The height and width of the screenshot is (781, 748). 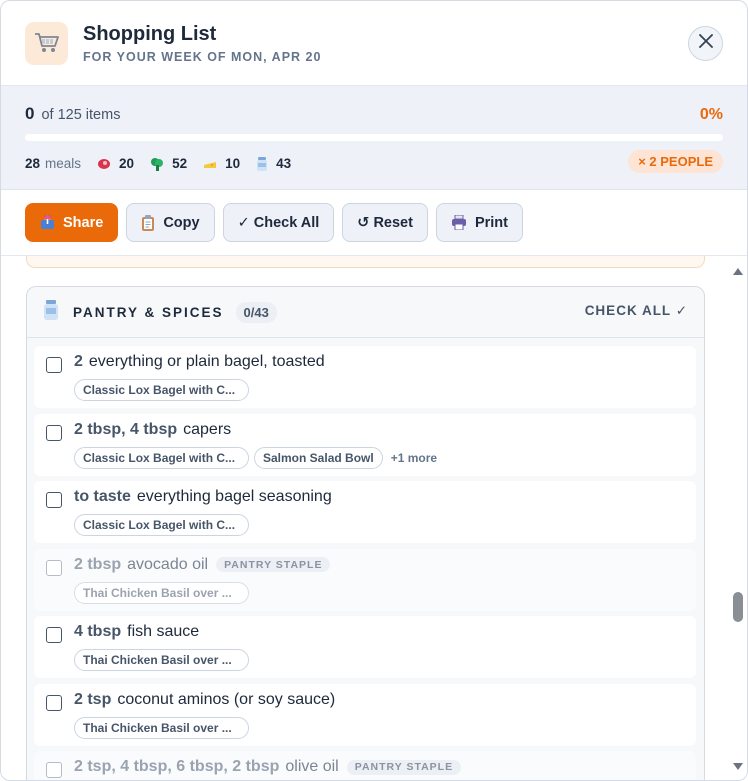 I want to click on check-all-button: ✓ Check All, so click(x=278, y=222).